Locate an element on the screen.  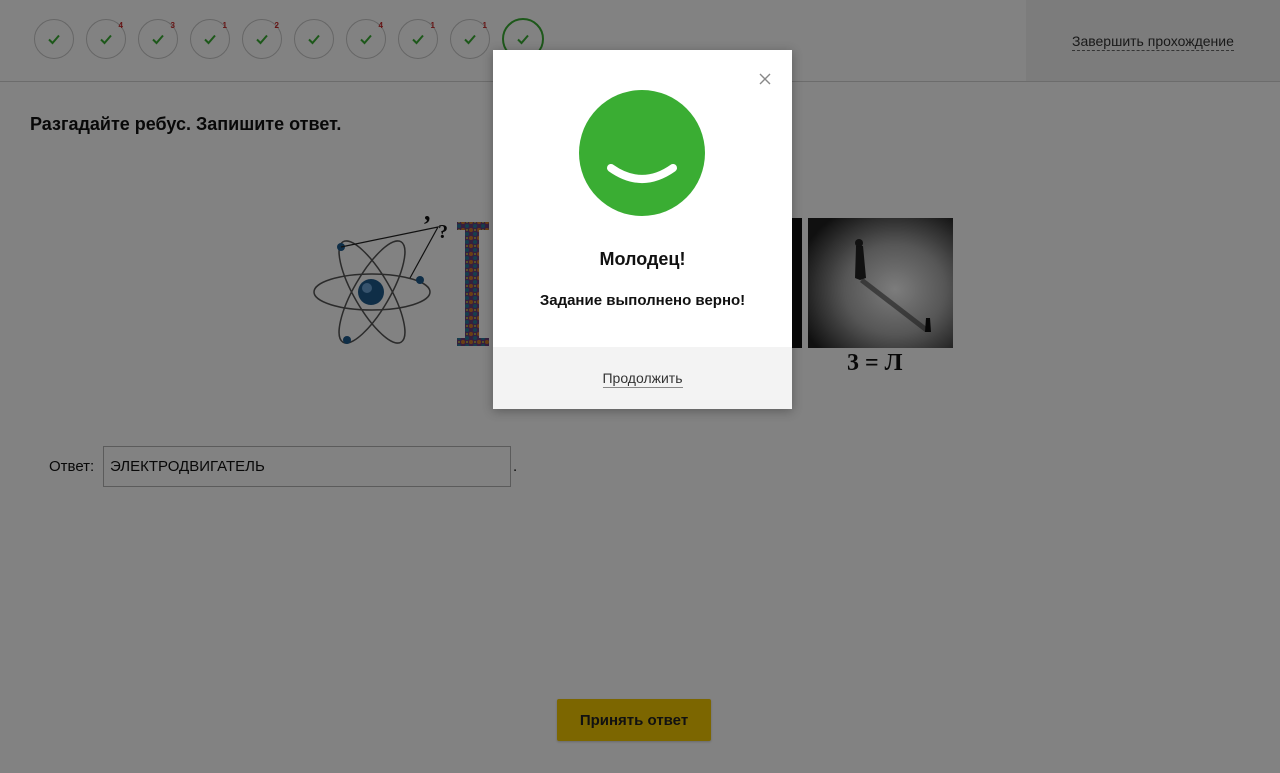
modal-footer: Продолжить is located at coordinates (642, 378).